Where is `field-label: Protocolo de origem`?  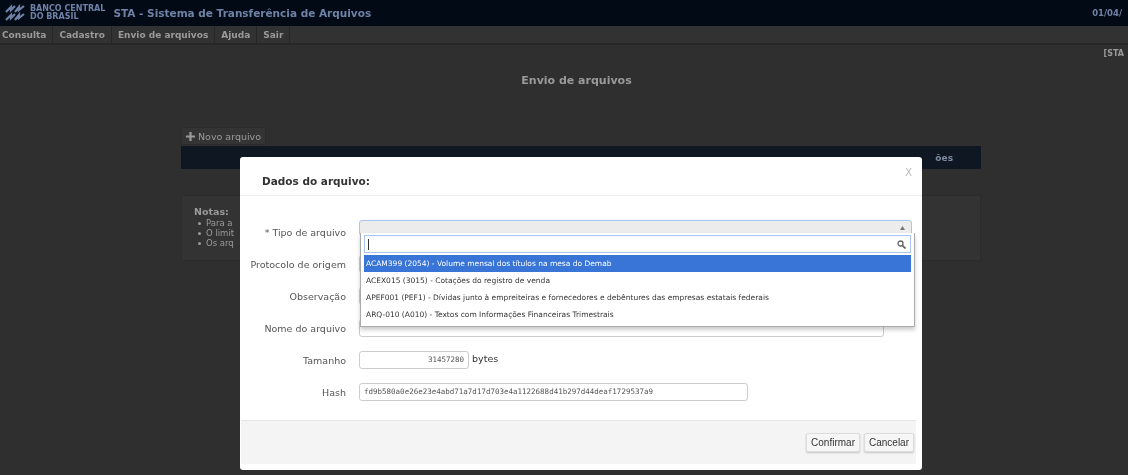
field-label: Protocolo de origem is located at coordinates (297, 264).